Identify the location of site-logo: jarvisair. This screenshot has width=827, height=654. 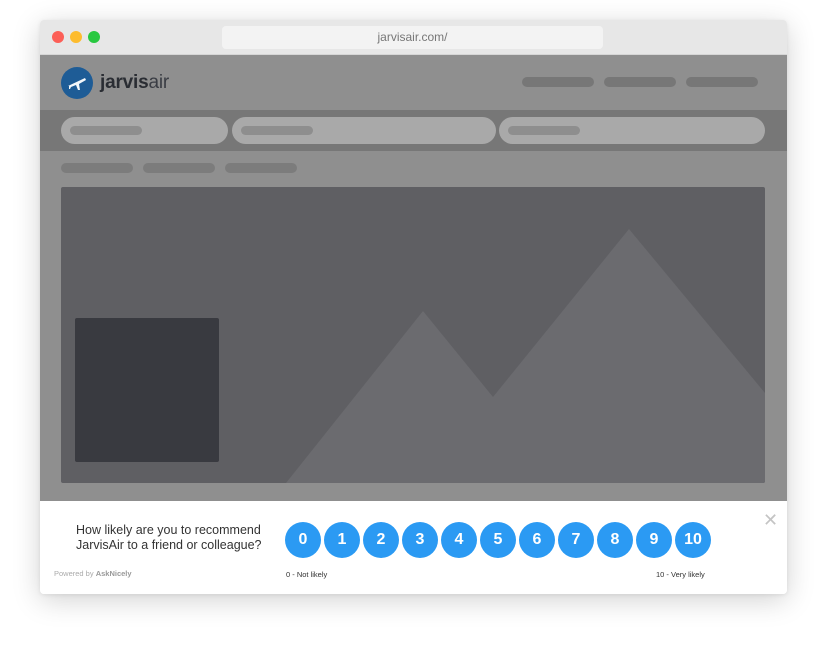
(134, 83).